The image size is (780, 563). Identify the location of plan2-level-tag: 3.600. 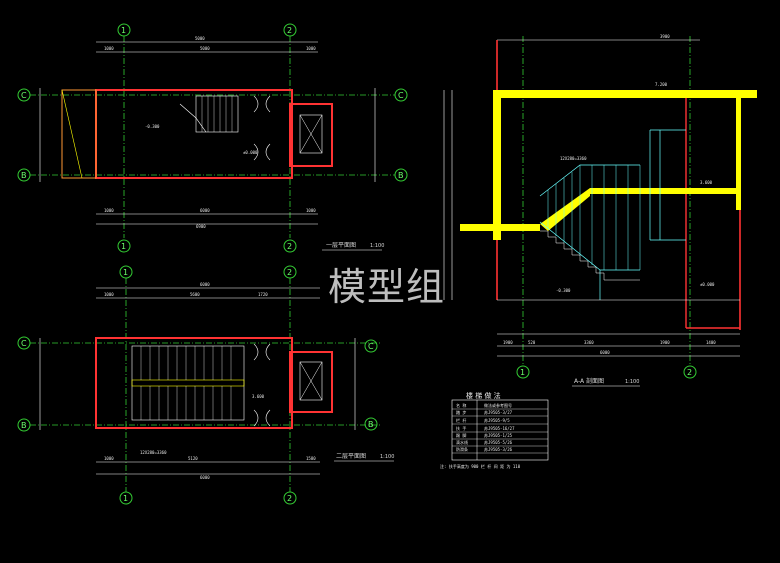
(258, 396).